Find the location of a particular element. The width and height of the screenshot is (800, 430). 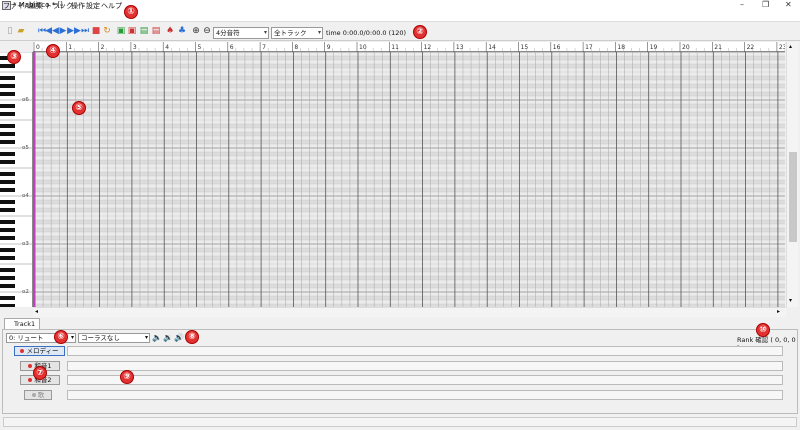

scroll-up-icon: ▴ is located at coordinates (790, 46).